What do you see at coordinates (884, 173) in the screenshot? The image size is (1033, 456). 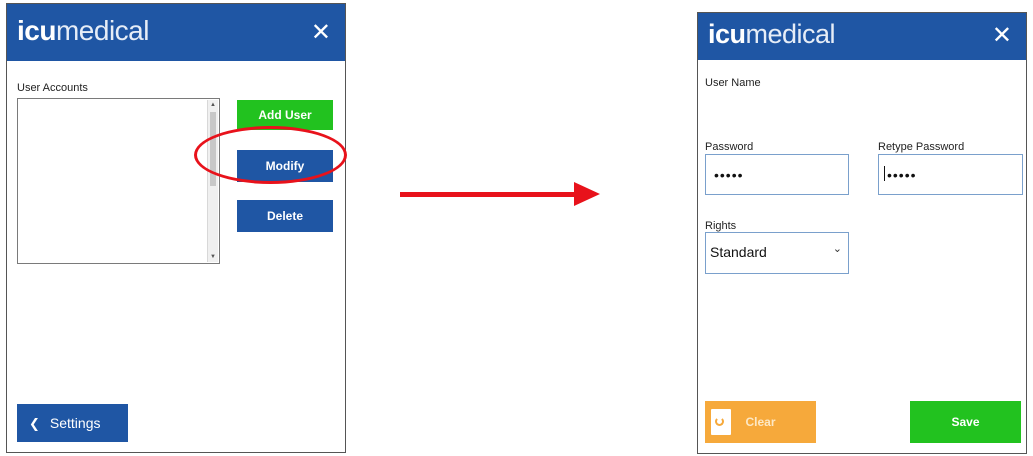 I see `text-caret` at bounding box center [884, 173].